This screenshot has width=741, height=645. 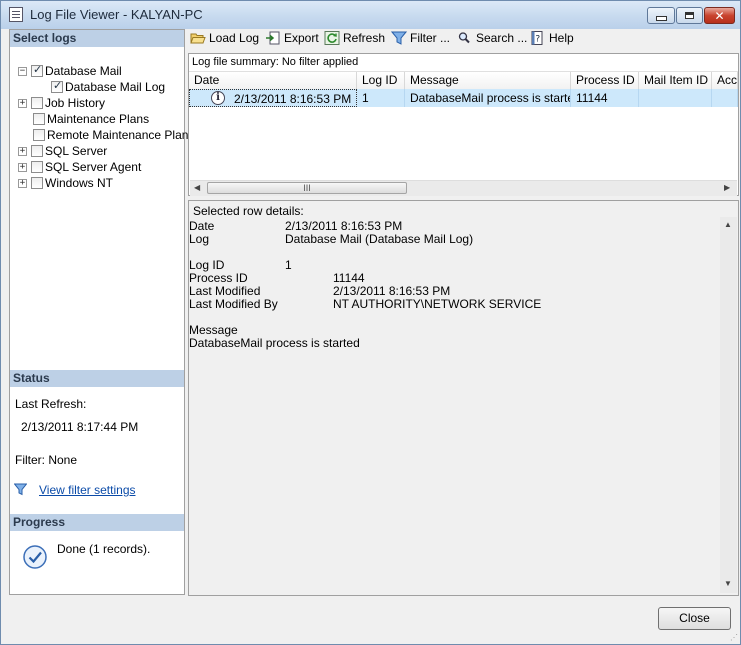 I want to click on detail-process-id-value: 11144, so click(x=349, y=278).